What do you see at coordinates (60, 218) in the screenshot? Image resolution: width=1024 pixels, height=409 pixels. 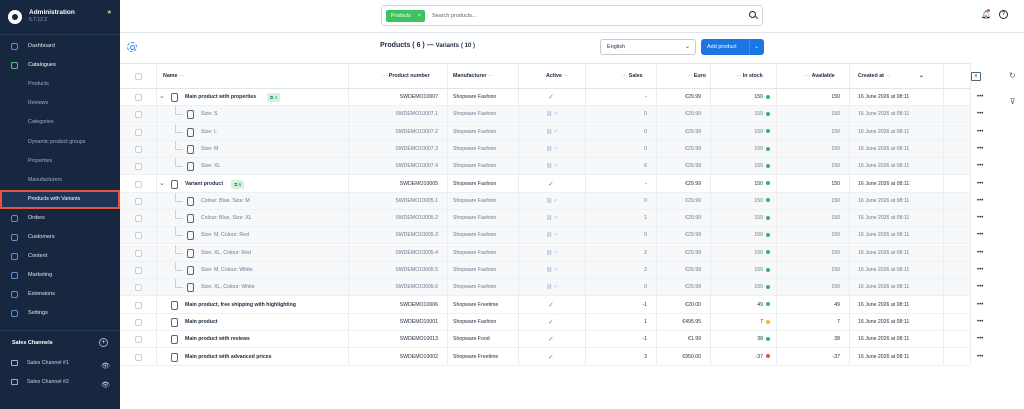 I see `sidebar-item-orders: Orders` at bounding box center [60, 218].